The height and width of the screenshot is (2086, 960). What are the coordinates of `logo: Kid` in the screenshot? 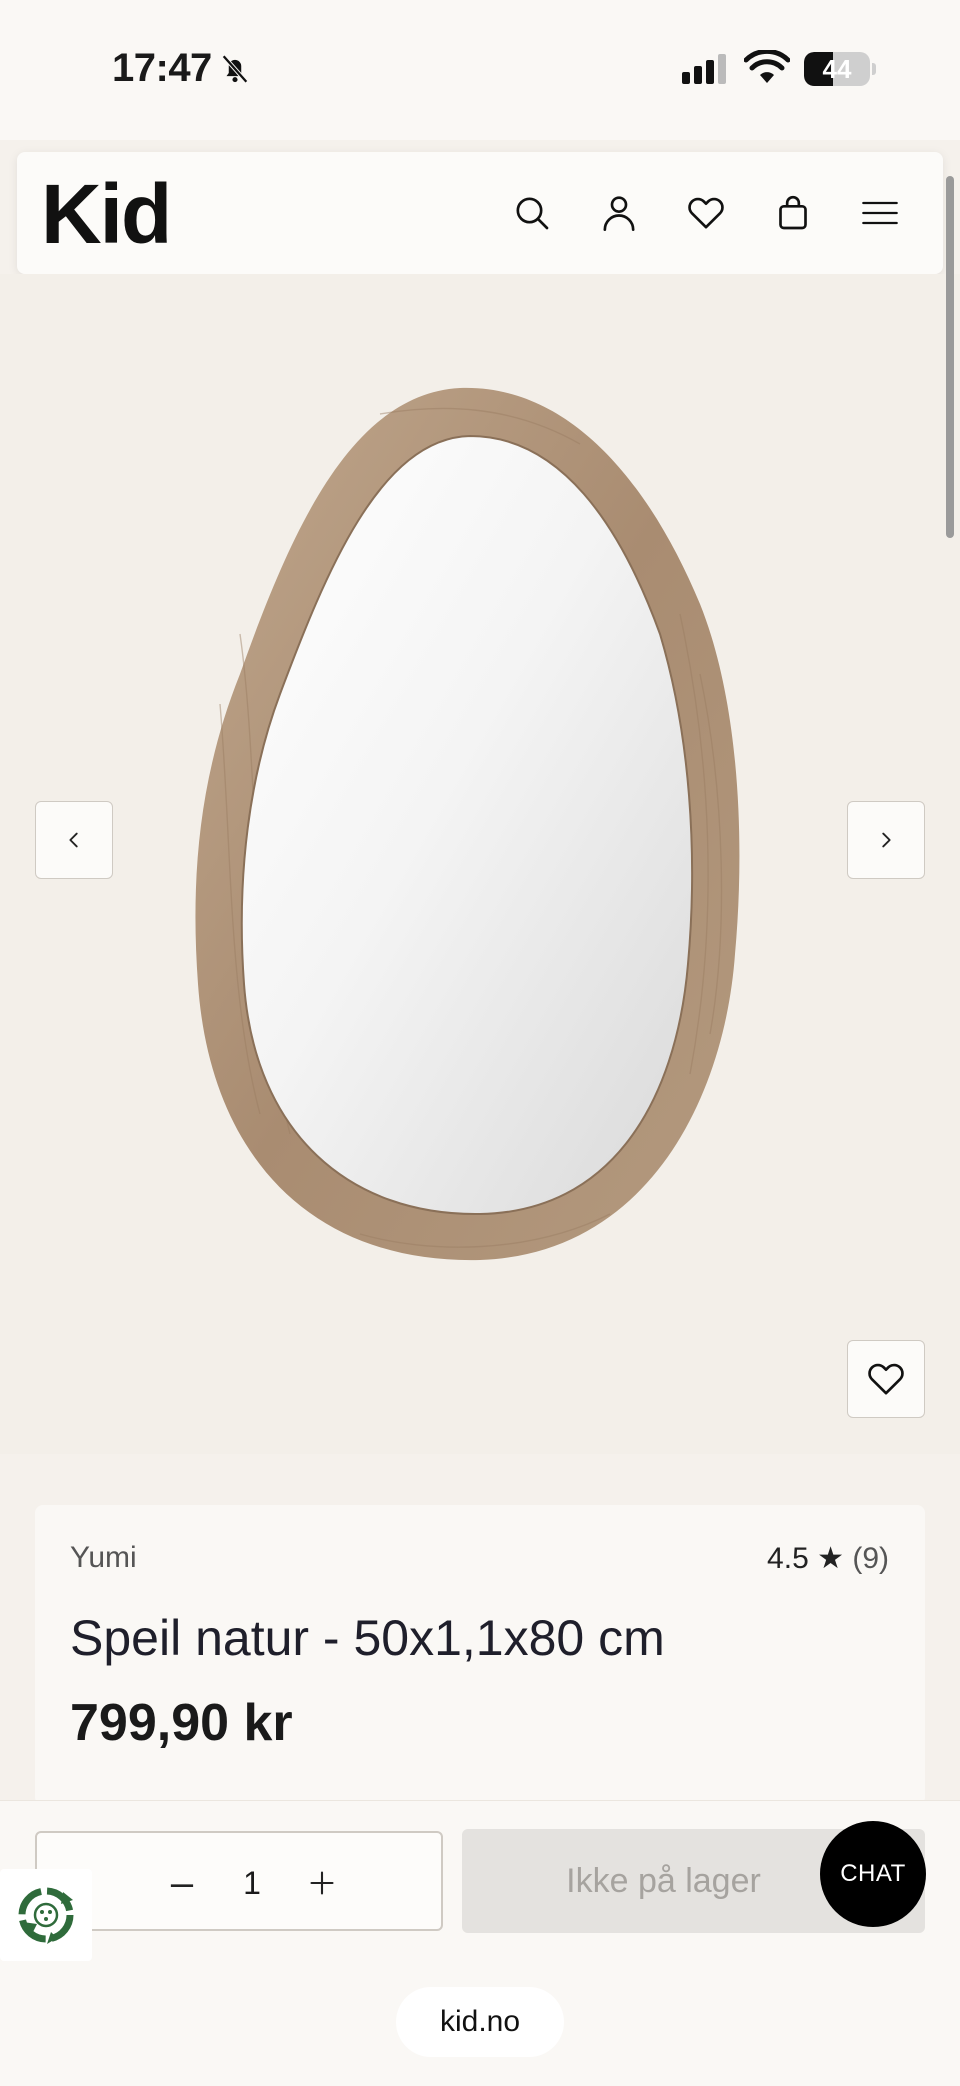 It's located at (106, 214).